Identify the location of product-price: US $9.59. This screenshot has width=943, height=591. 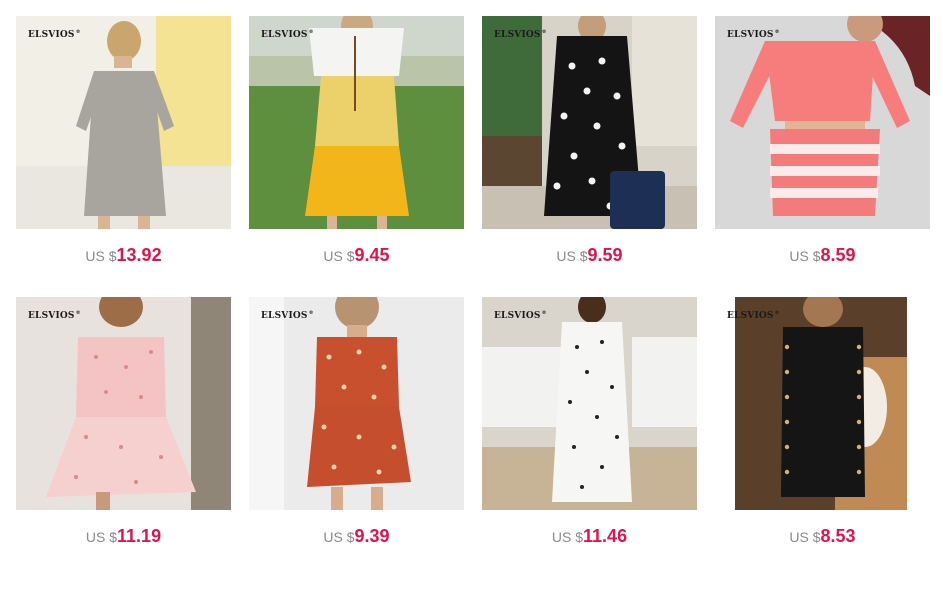
(589, 255).